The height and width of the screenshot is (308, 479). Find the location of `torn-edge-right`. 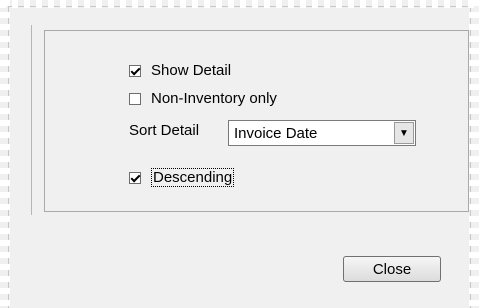

torn-edge-right is located at coordinates (474, 154).